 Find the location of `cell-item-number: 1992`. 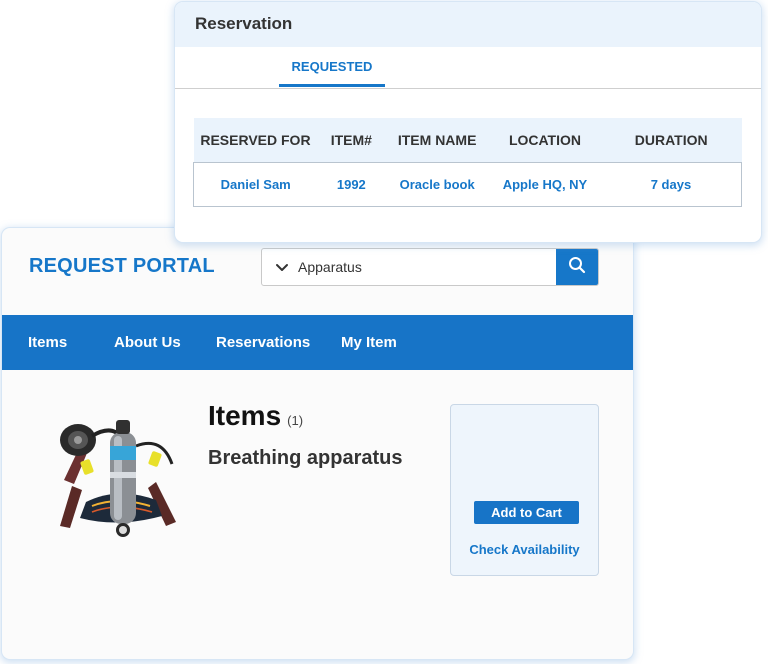

cell-item-number: 1992 is located at coordinates (351, 184).